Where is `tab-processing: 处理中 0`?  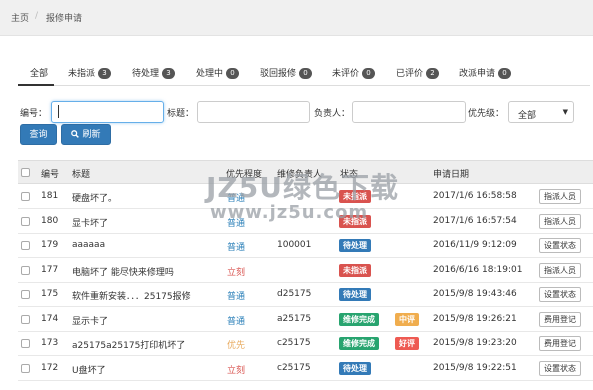 tab-processing: 处理中 0 is located at coordinates (218, 72).